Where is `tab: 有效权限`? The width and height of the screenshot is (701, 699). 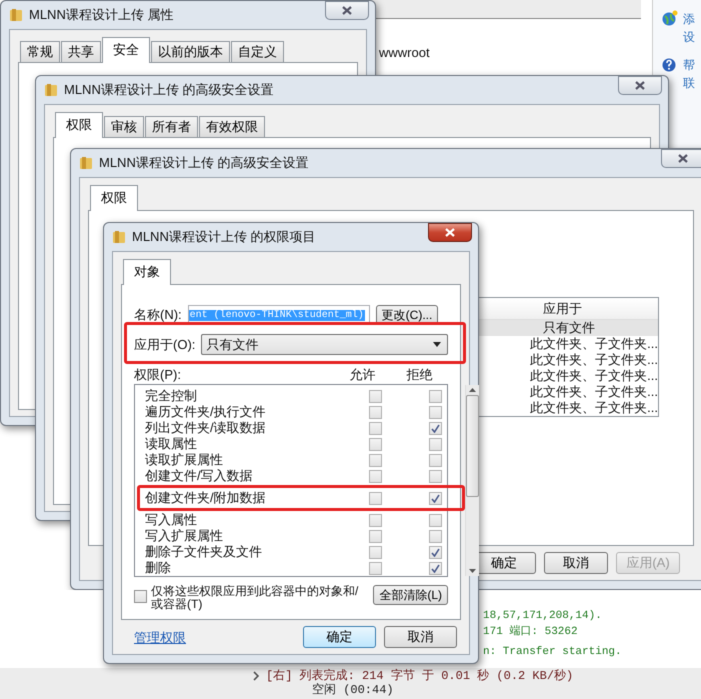
tab: 有效权限 is located at coordinates (232, 126).